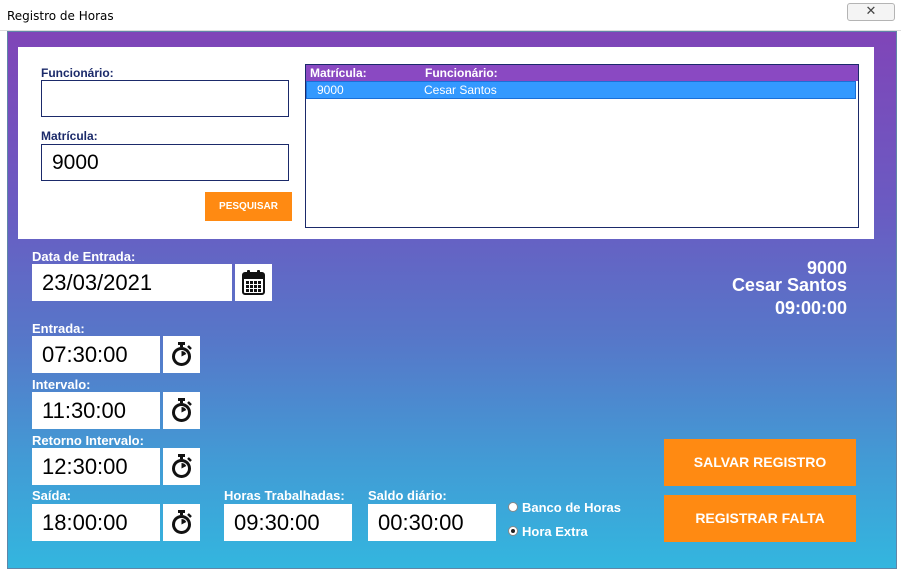 The image size is (901, 573). What do you see at coordinates (582, 73) in the screenshot?
I see `results-header: Matrícula: Funcionário:` at bounding box center [582, 73].